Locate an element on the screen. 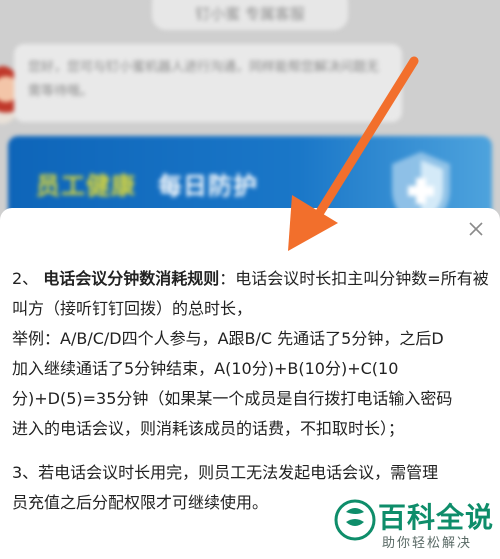  close-button is located at coordinates (476, 229).